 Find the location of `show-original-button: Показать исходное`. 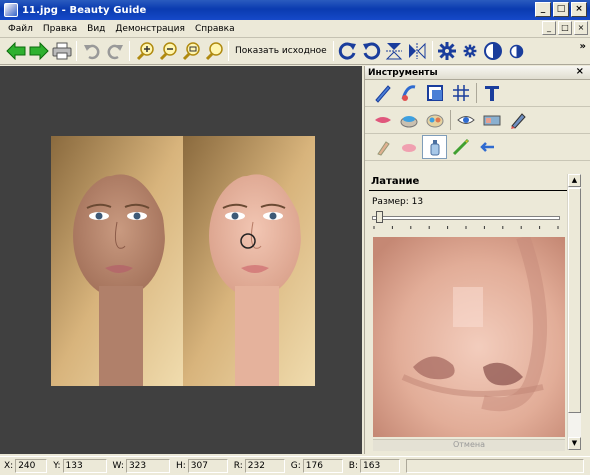

show-original-button: Показать исходное is located at coordinates (281, 51).